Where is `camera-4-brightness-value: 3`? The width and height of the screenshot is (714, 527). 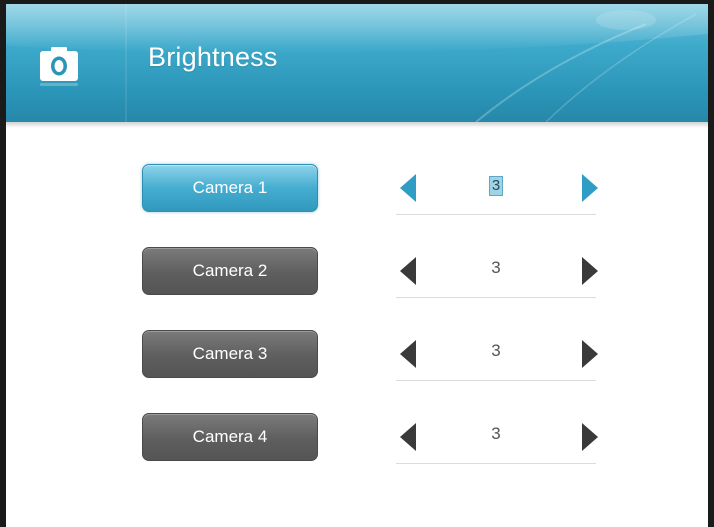 camera-4-brightness-value: 3 is located at coordinates (496, 433).